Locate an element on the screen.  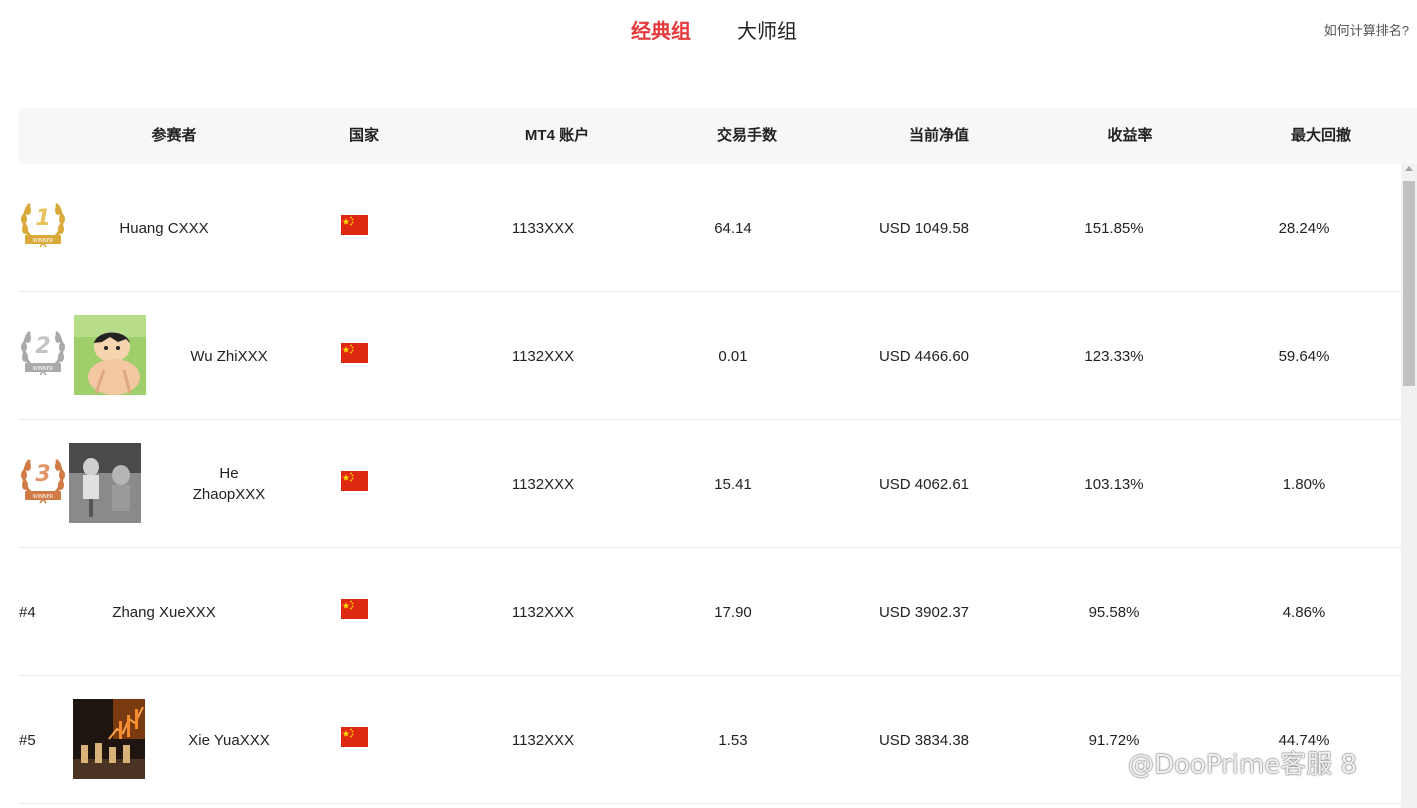
lots-cell: 1.53 is located at coordinates (733, 740).